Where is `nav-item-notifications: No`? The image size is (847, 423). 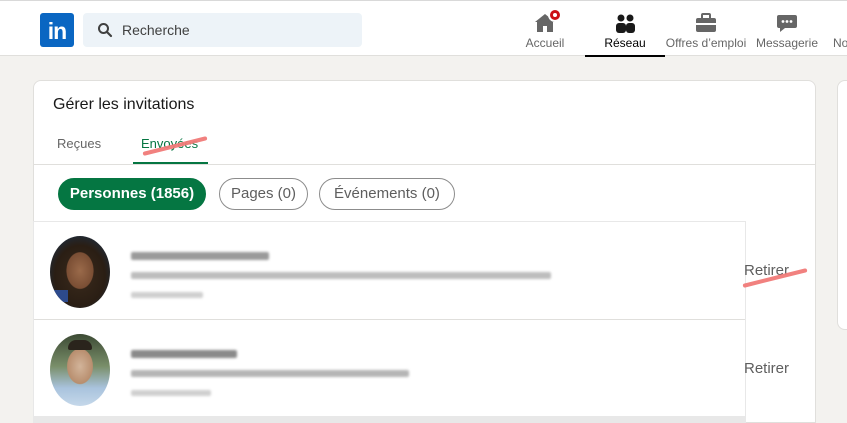 nav-item-notifications: No is located at coordinates (837, 28).